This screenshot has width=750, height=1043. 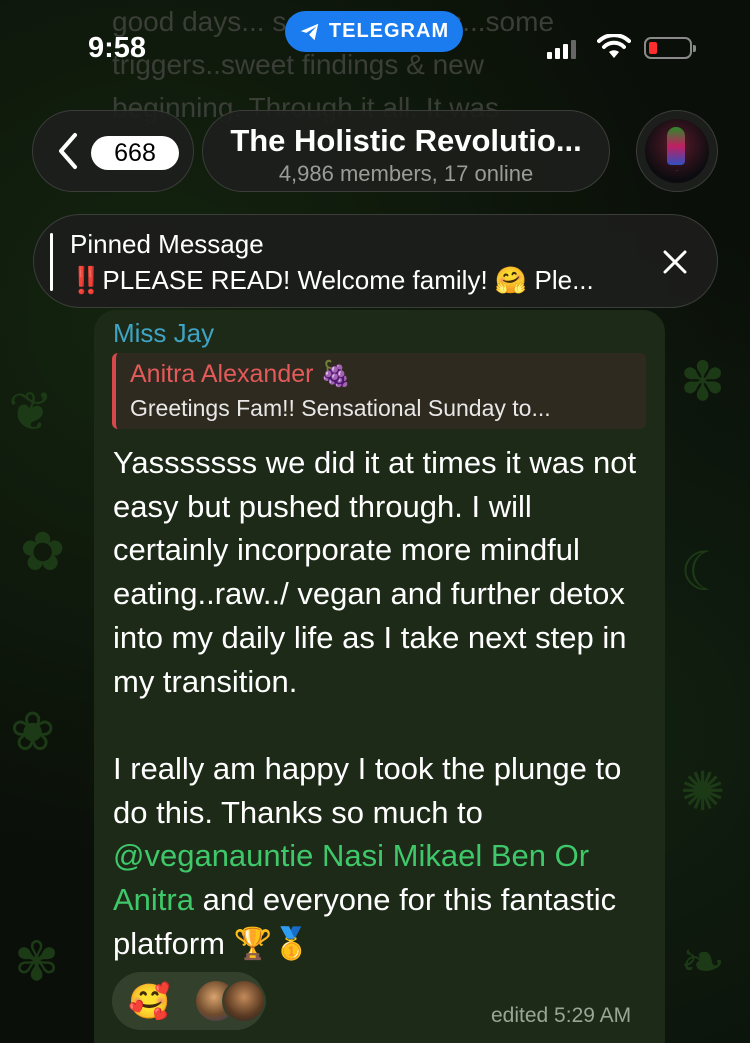 What do you see at coordinates (406, 173) in the screenshot?
I see `chat-subtitle: 4,986 members, 17 online` at bounding box center [406, 173].